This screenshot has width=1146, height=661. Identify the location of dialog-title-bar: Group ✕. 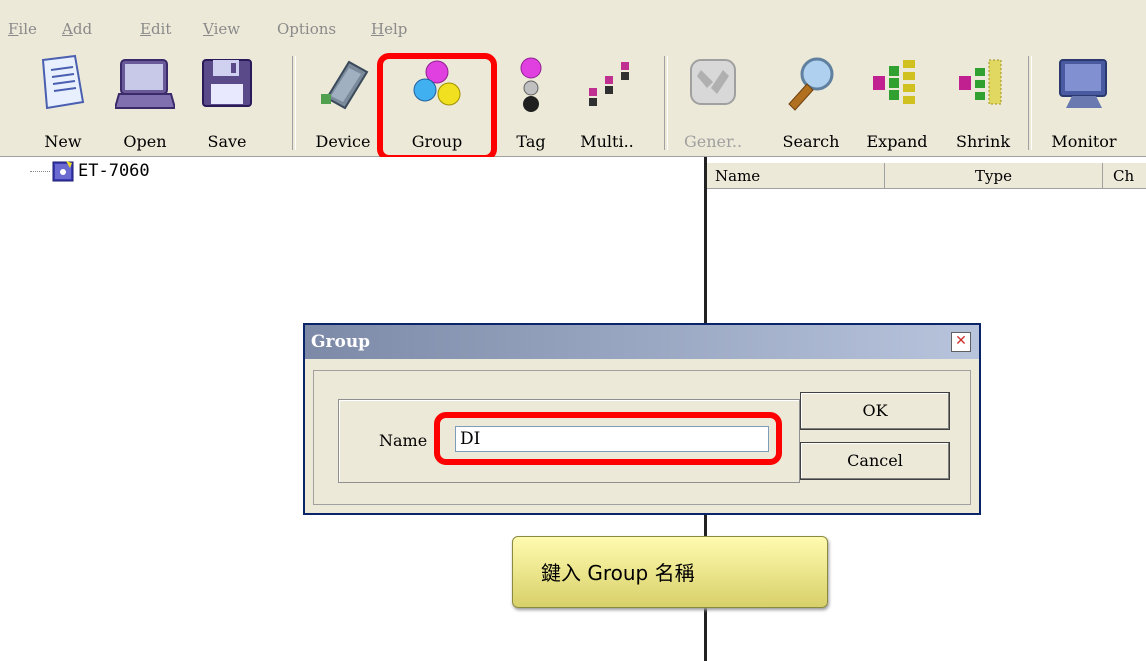
(642, 342).